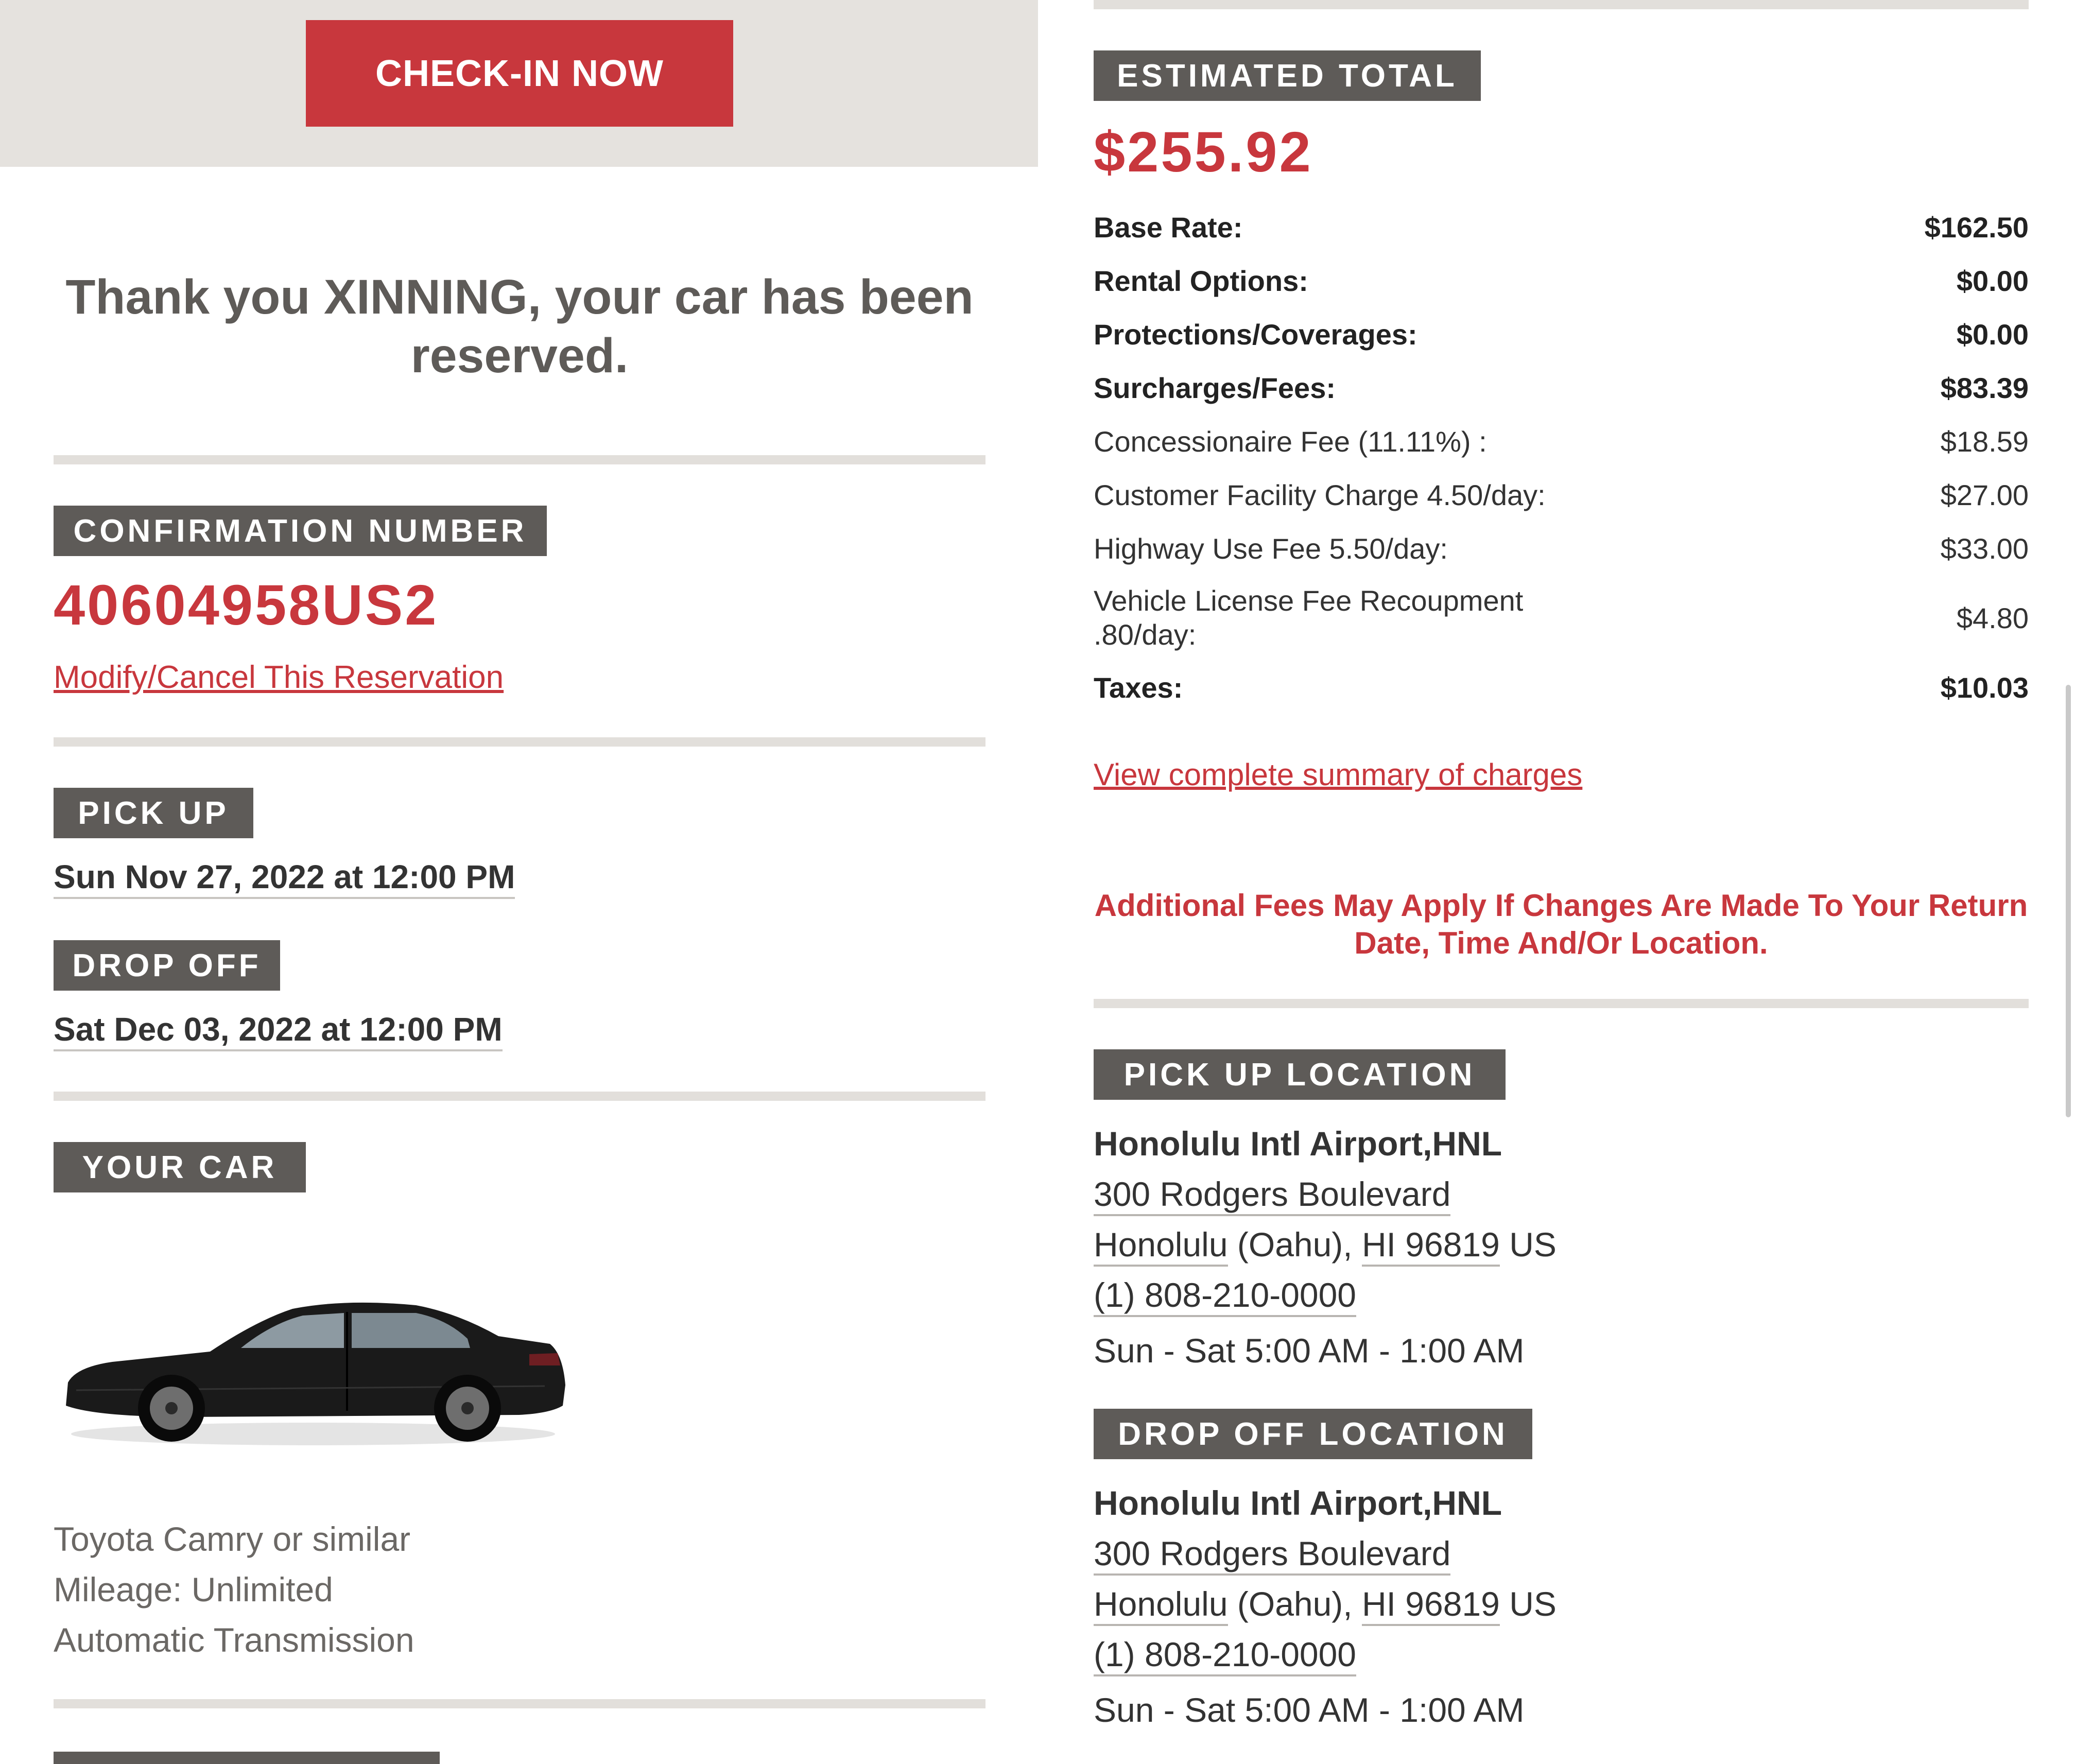  Describe the element at coordinates (1561, 281) in the screenshot. I see `charge-row-rental-options: Rental Options: $0.00` at that location.